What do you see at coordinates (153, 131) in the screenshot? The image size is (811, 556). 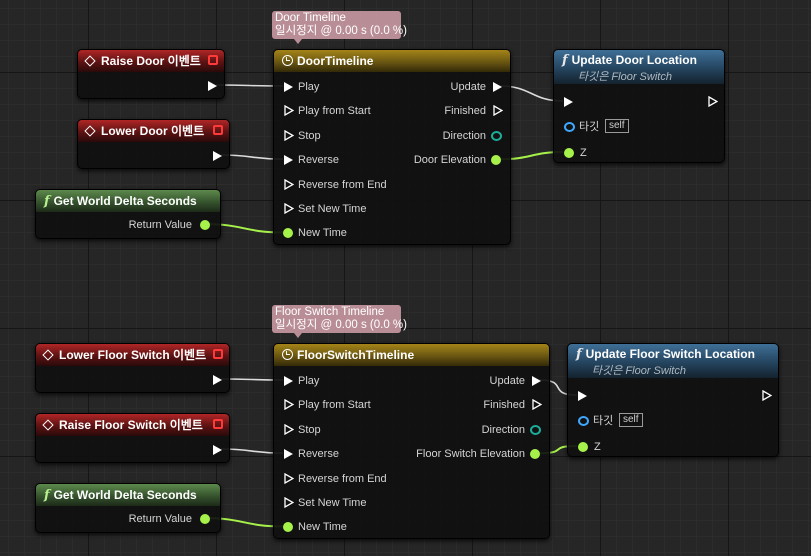 I see `event-node-header: Lower Door 이벤트` at bounding box center [153, 131].